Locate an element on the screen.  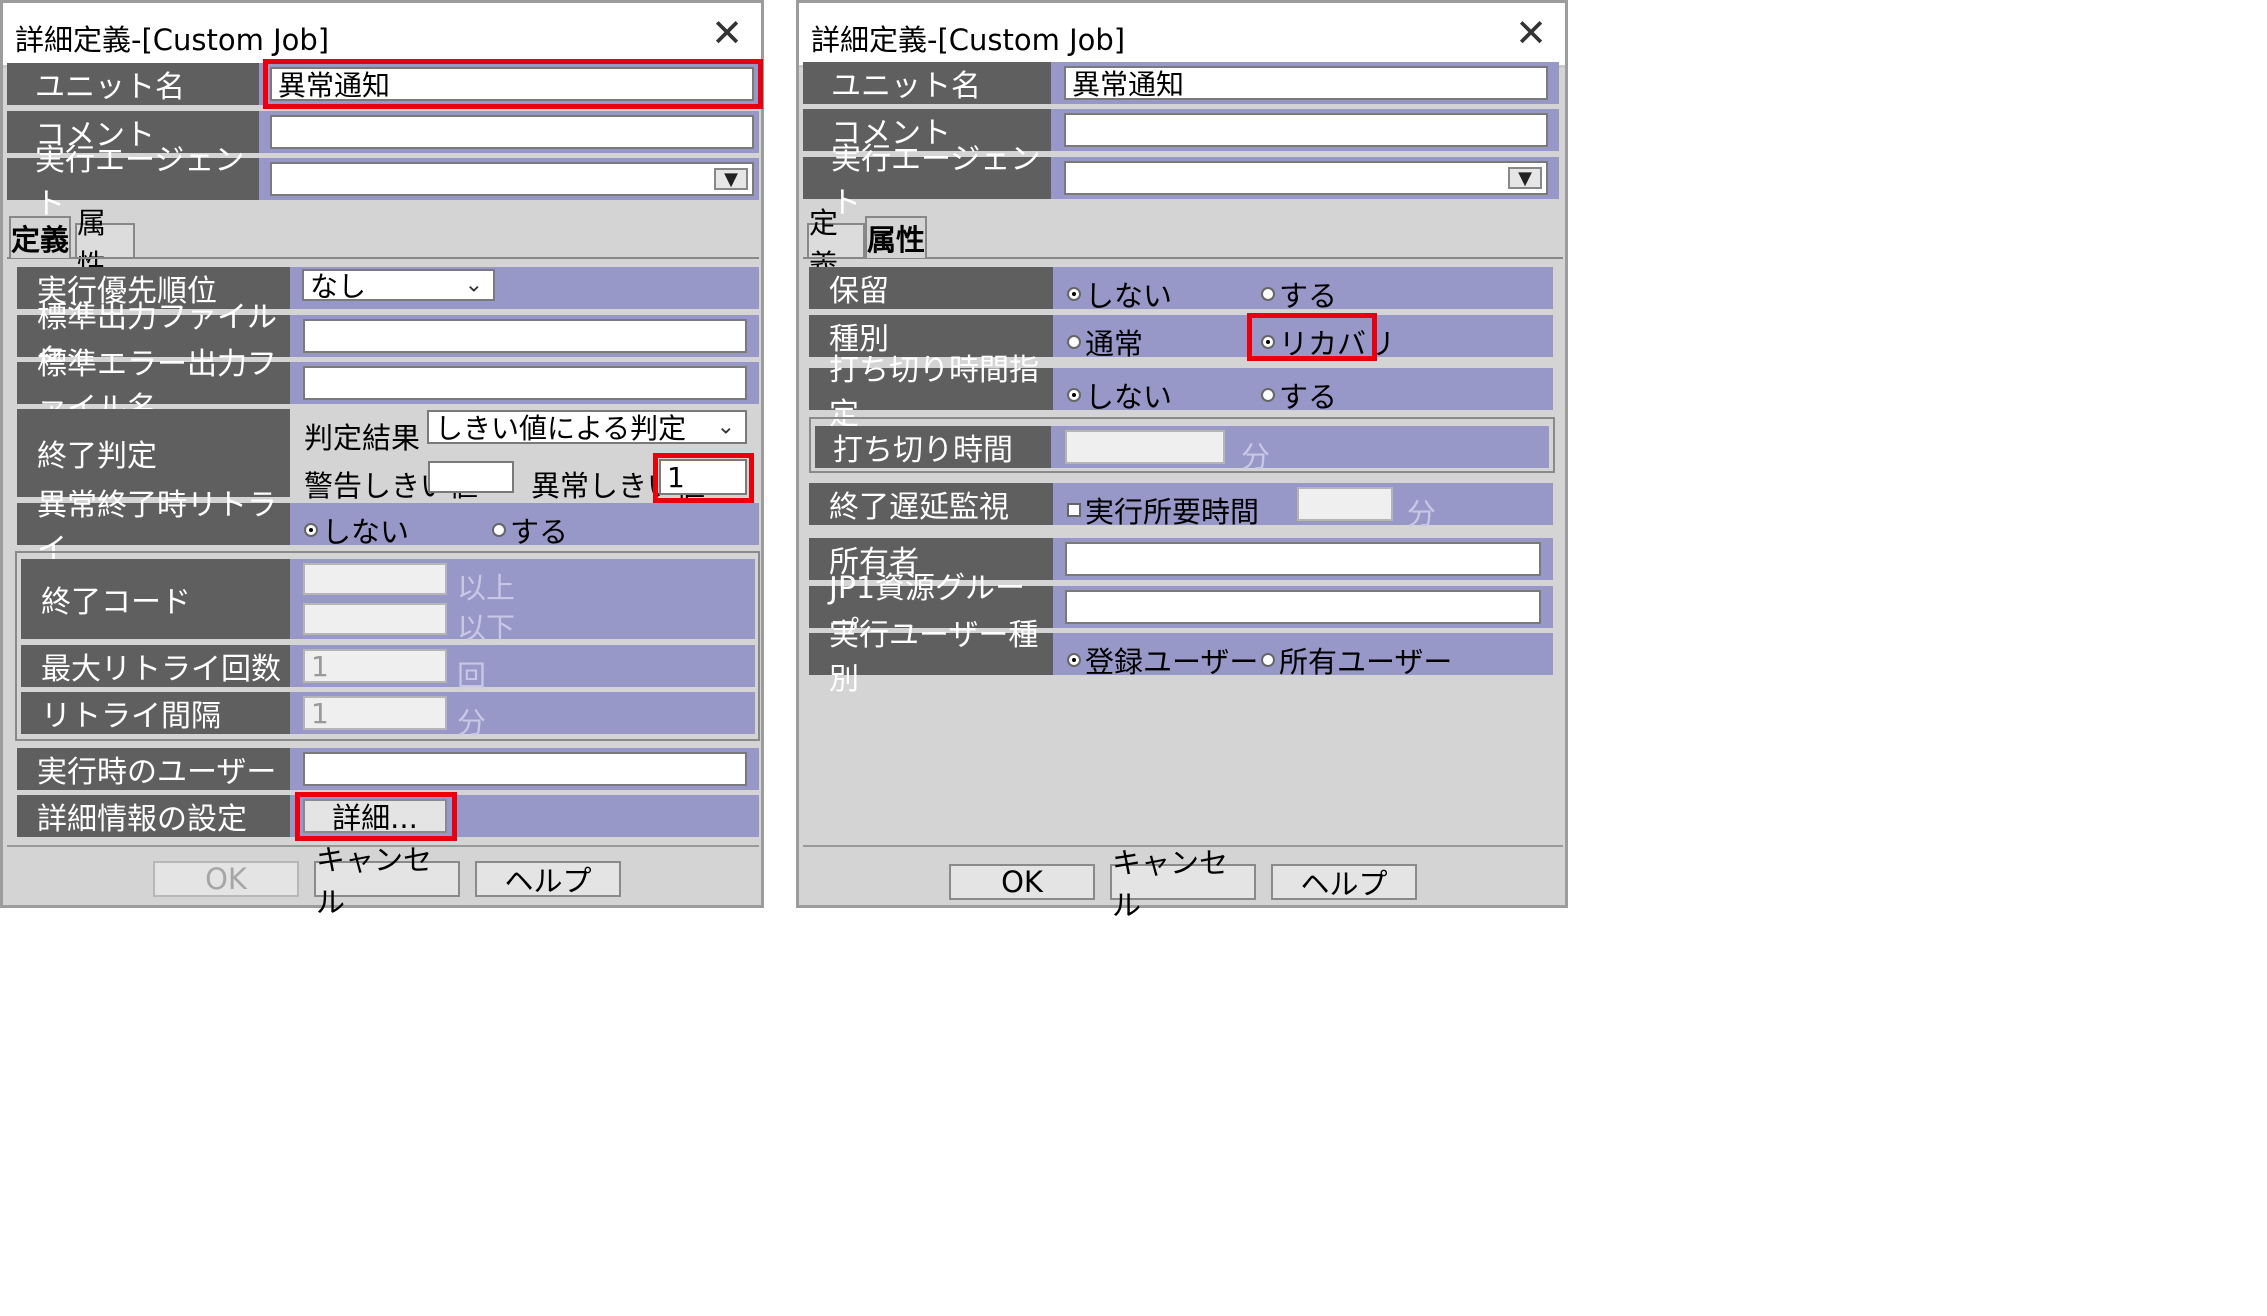
checkbox-icon is located at coordinates (1074, 510).